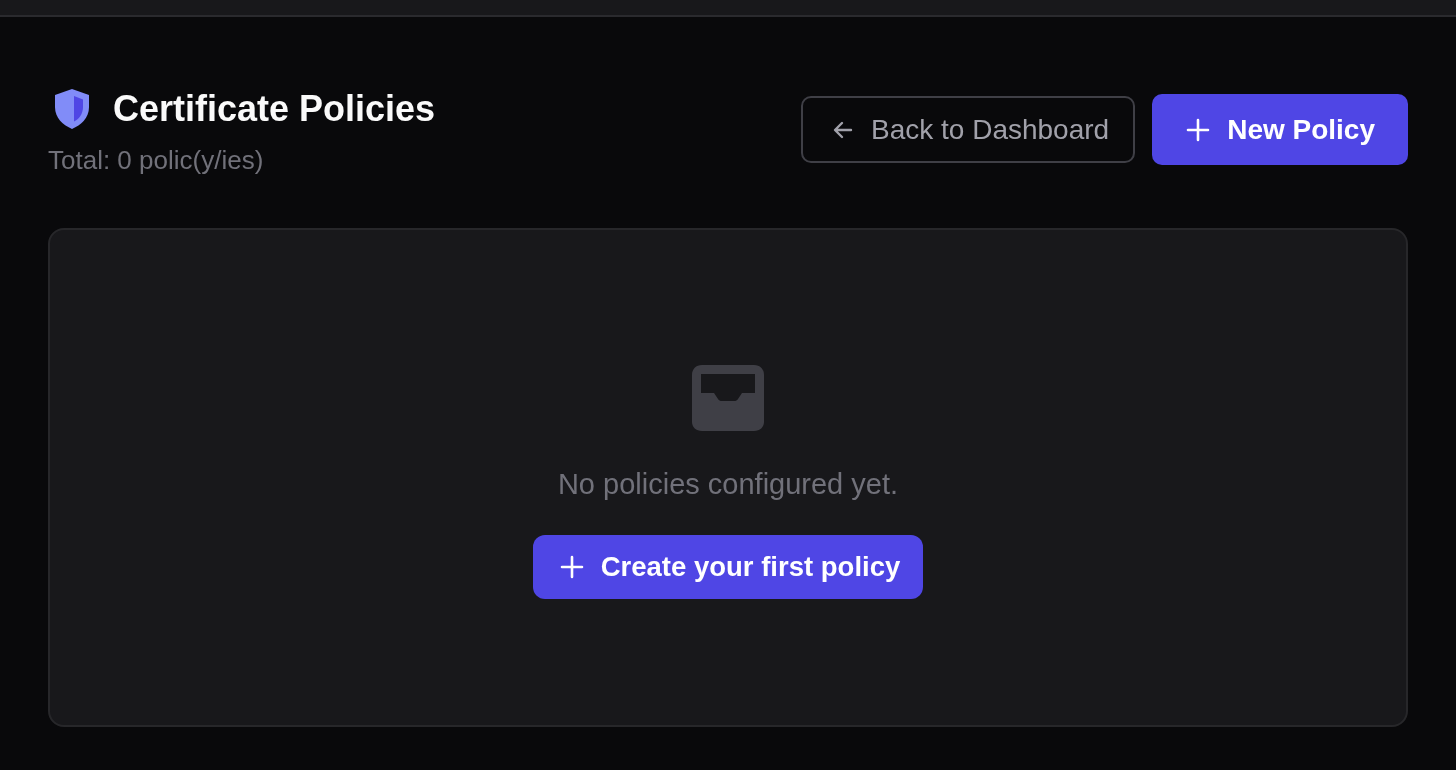 The height and width of the screenshot is (770, 1456). I want to click on empty-message: No policies configured yet., so click(728, 483).